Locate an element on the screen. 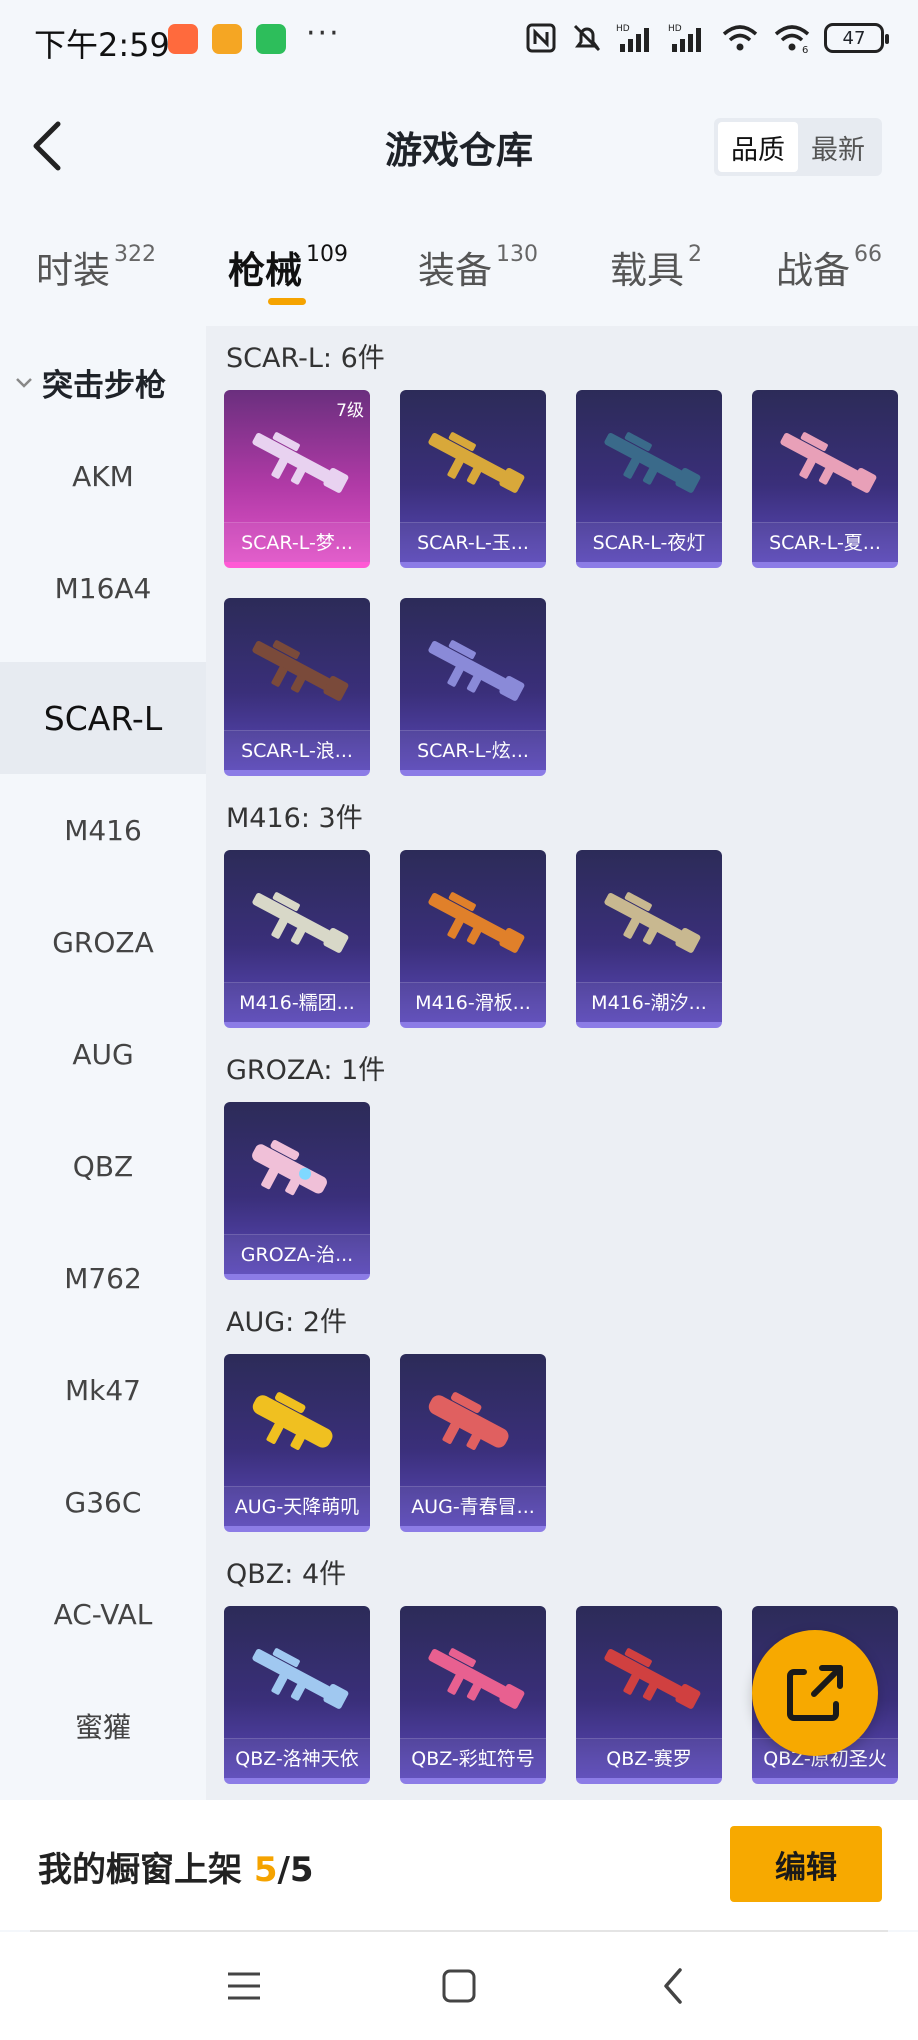 The image size is (918, 2040). sidebar-item-honey-badger: 蜜獾 is located at coordinates (103, 1726).